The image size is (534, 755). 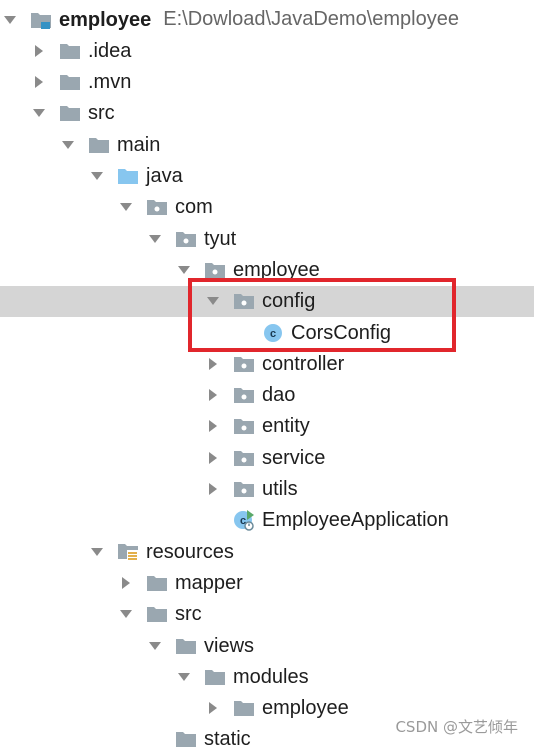 What do you see at coordinates (220, 238) in the screenshot?
I see `tree-item-label: tyut` at bounding box center [220, 238].